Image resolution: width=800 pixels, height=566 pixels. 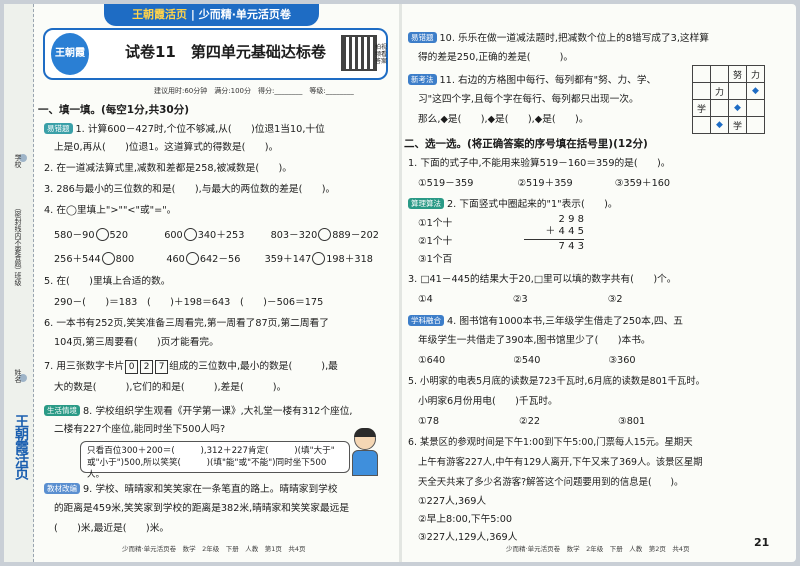 I want to click on c6-line3: 天全天共来了多少名游客?解答这个问题要用到的信息是( )。, so click(x=551, y=482).